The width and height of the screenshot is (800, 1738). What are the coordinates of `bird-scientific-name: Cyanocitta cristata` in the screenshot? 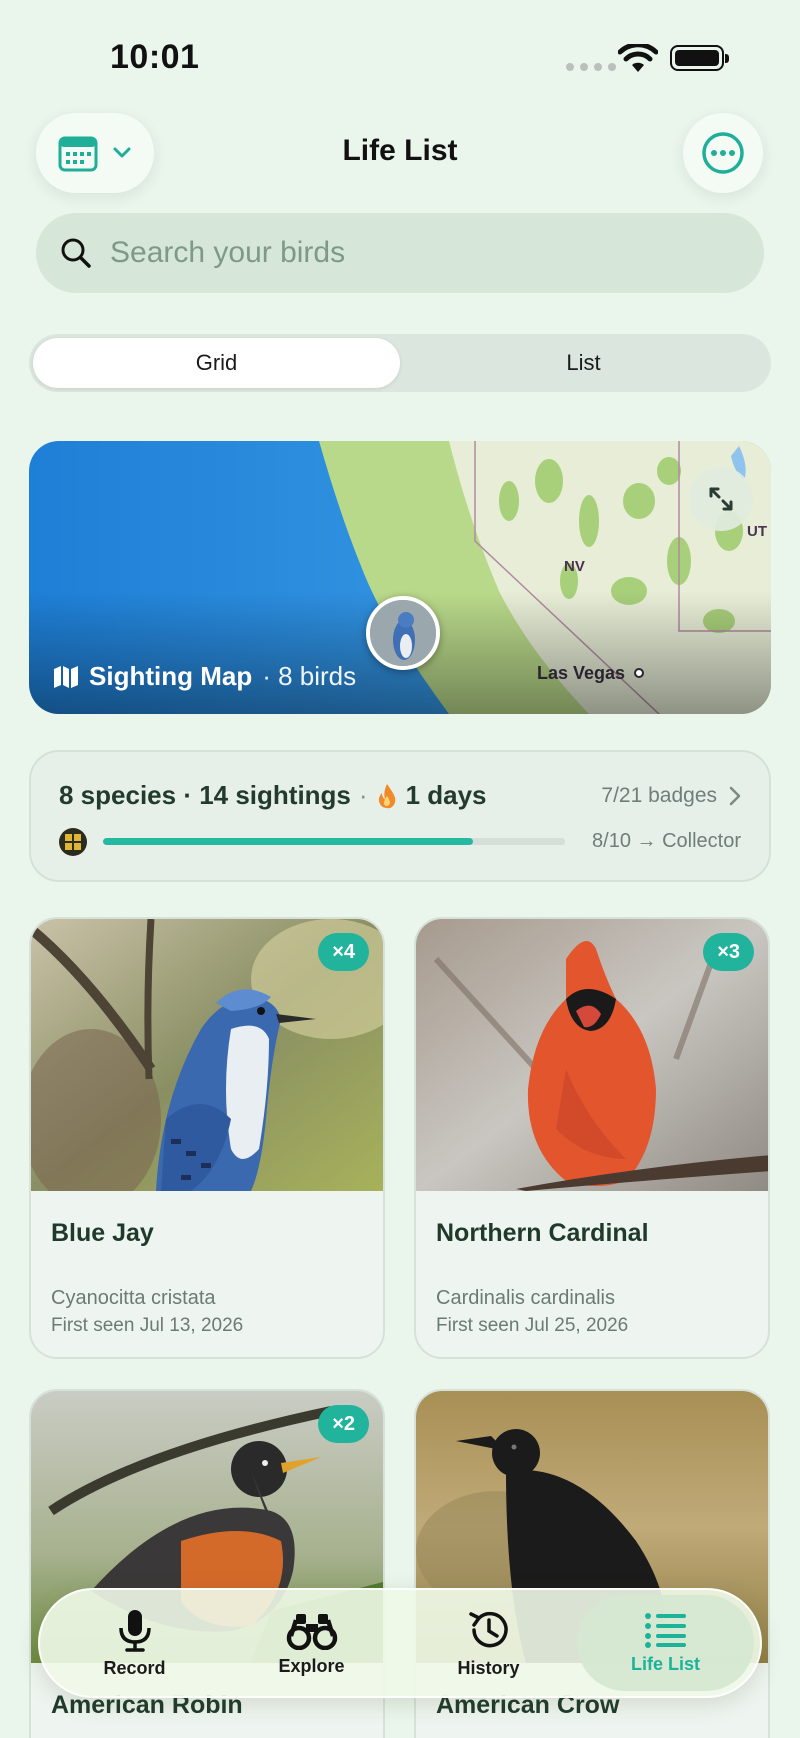 It's located at (133, 1298).